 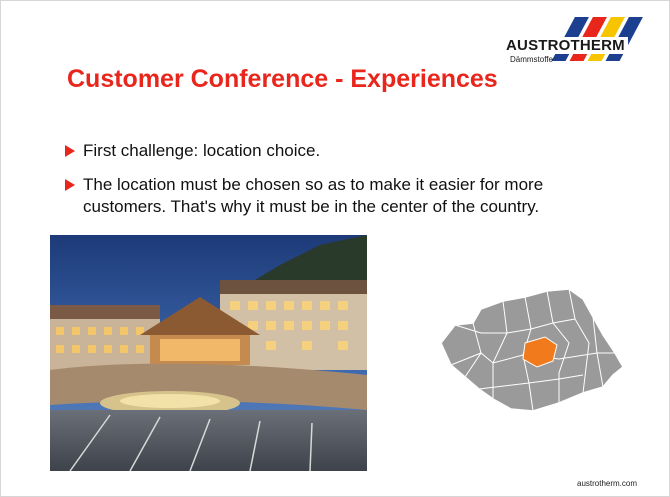 I want to click on romania-regions-map, so click(x=530, y=350).